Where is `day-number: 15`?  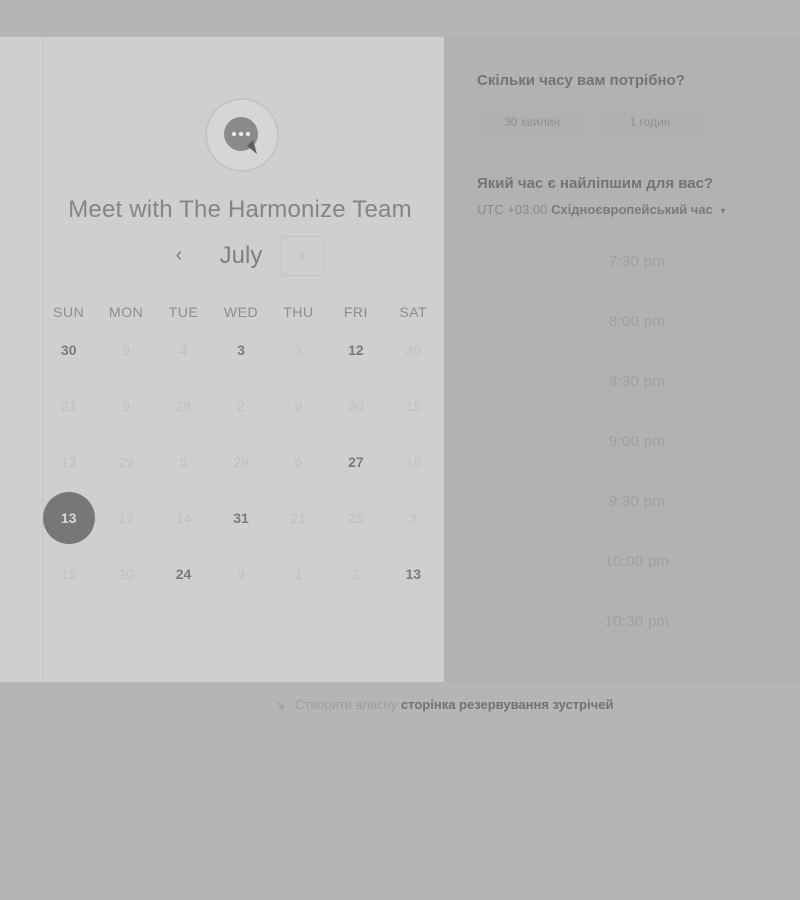
day-number: 15 is located at coordinates (413, 406).